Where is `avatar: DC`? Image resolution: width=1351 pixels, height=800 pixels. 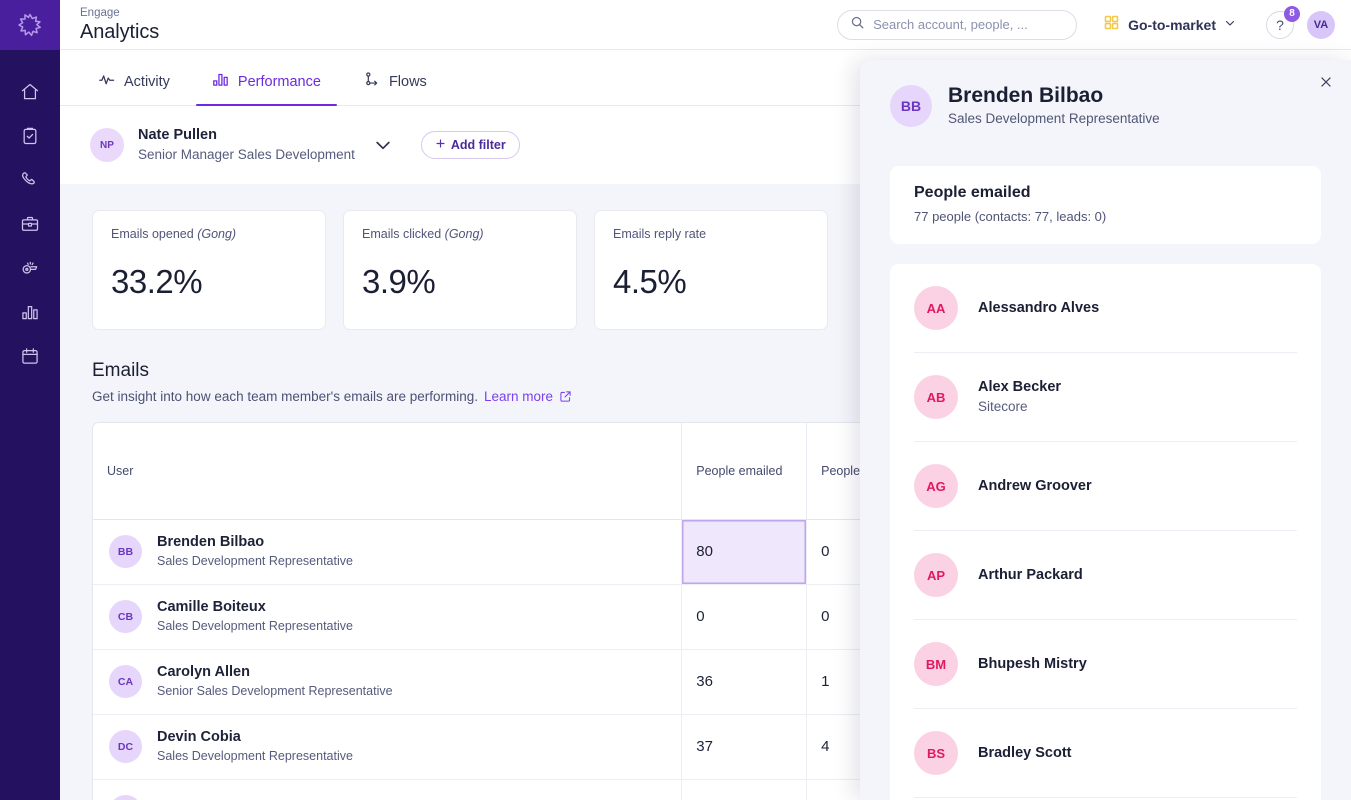 avatar: DC is located at coordinates (125, 746).